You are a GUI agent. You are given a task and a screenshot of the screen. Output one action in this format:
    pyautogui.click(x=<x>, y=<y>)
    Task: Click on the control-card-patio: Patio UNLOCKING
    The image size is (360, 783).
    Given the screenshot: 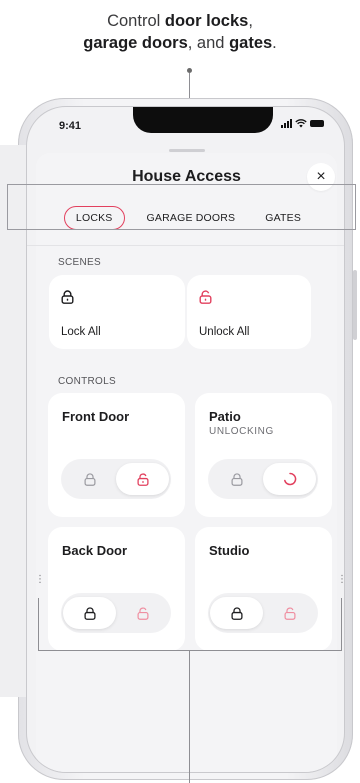 What is the action you would take?
    pyautogui.click(x=263, y=455)
    